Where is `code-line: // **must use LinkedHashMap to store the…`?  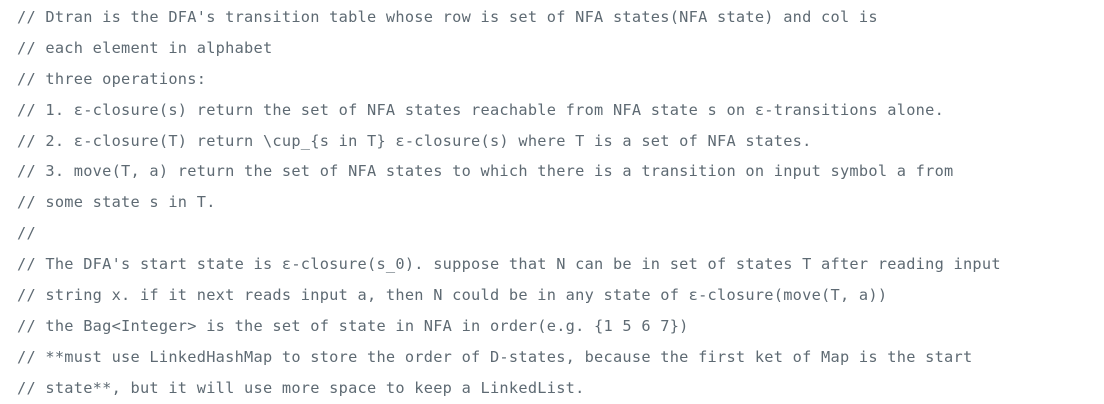
code-line: // **must use LinkedHashMap to store the… is located at coordinates (495, 356).